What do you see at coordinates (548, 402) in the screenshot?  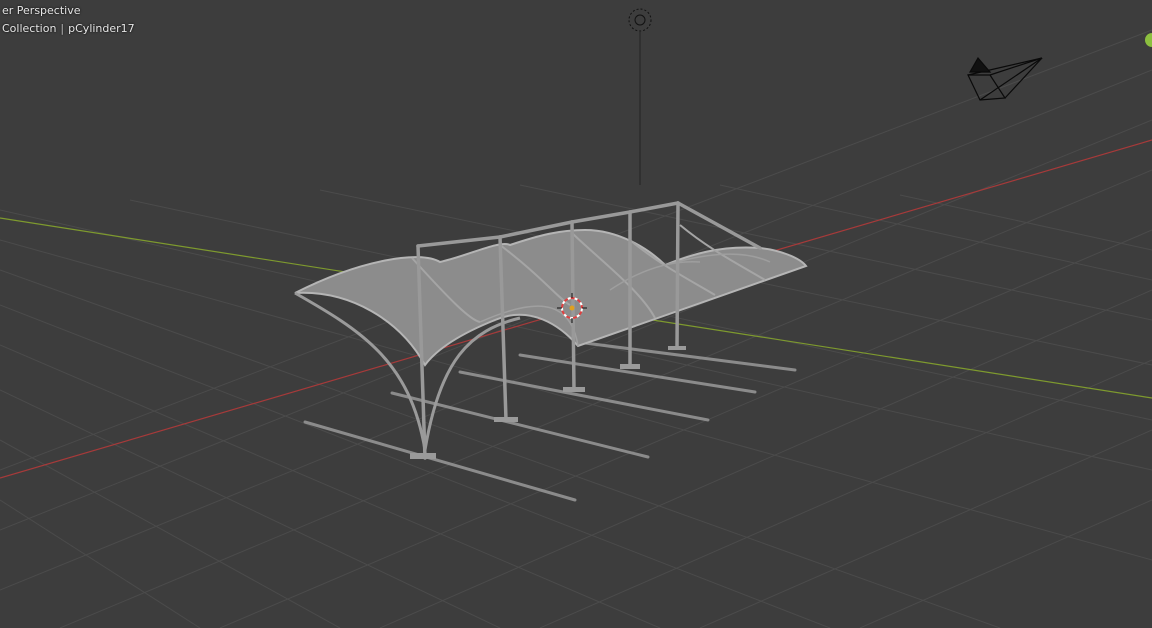 I see `post-bases` at bounding box center [548, 402].